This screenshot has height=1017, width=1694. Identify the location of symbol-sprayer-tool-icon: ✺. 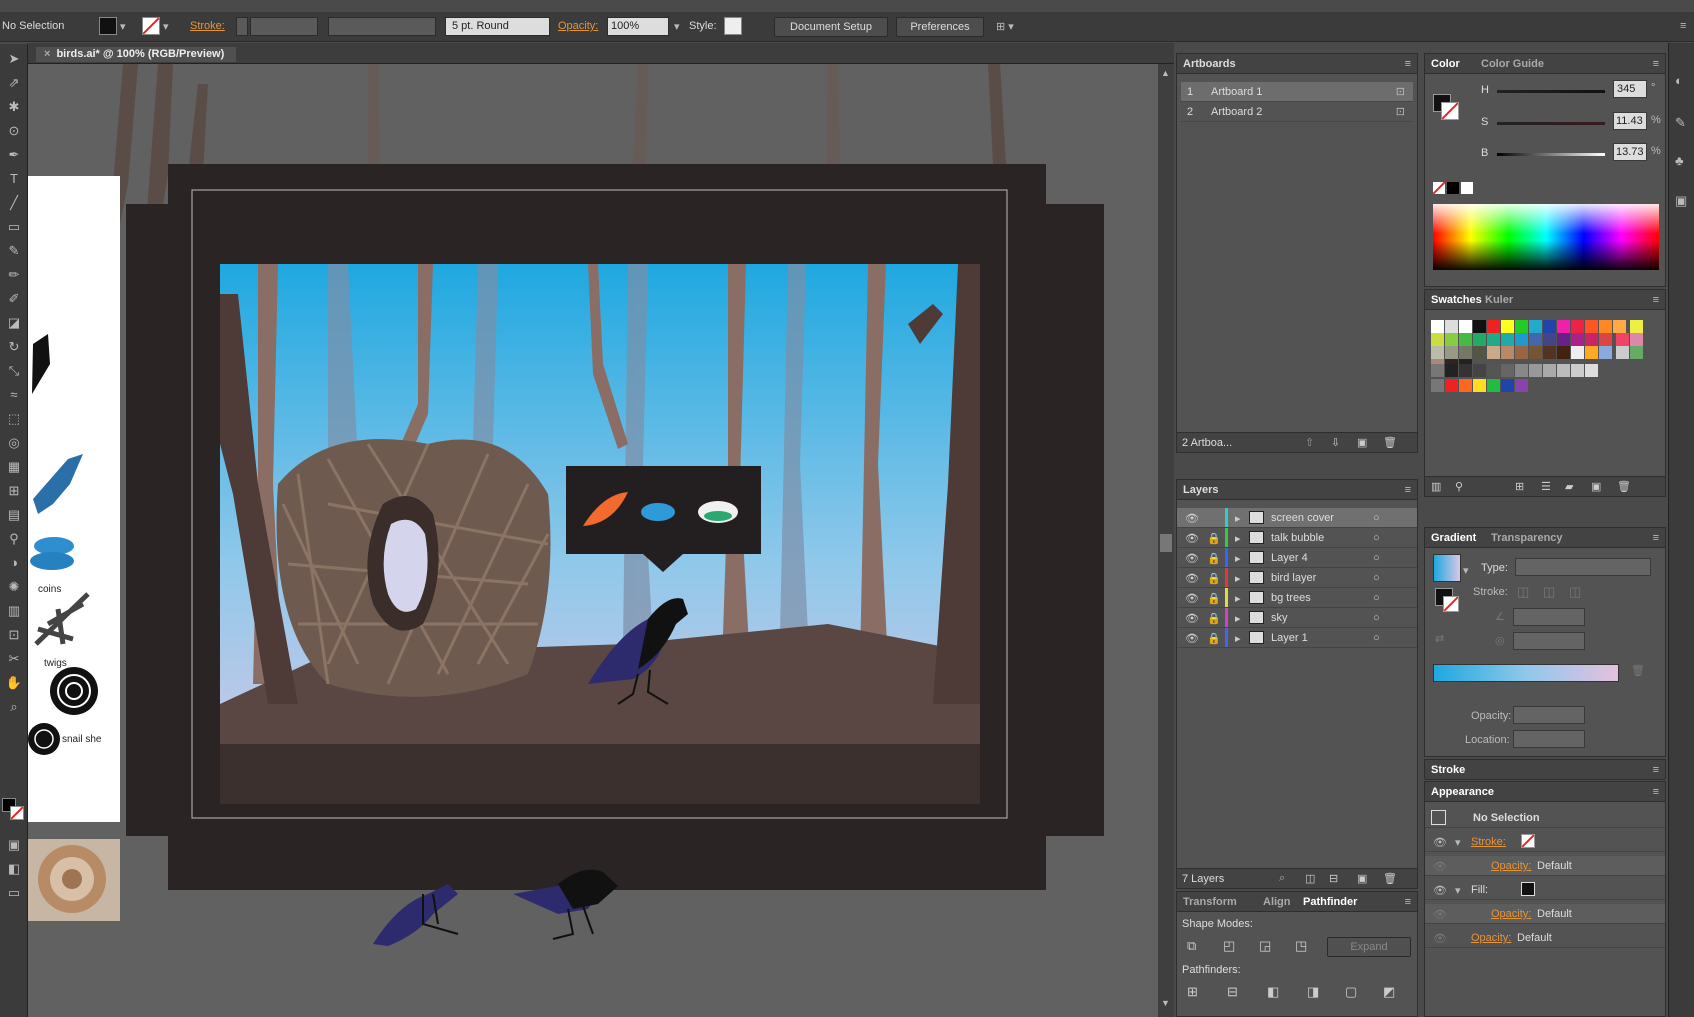
(14, 587).